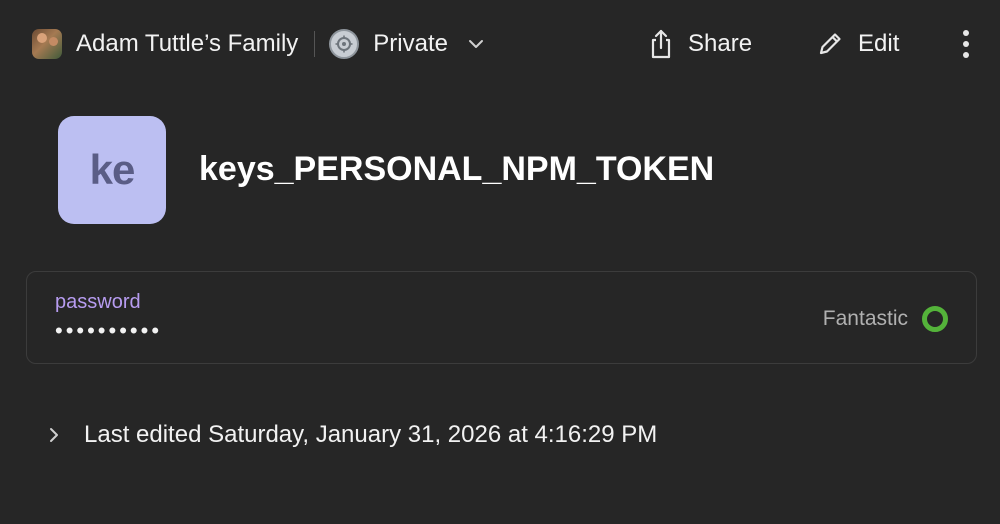 The image size is (1000, 524). What do you see at coordinates (457, 169) in the screenshot?
I see `item-title: keys_PERSONAL_NPM_TOKEN` at bounding box center [457, 169].